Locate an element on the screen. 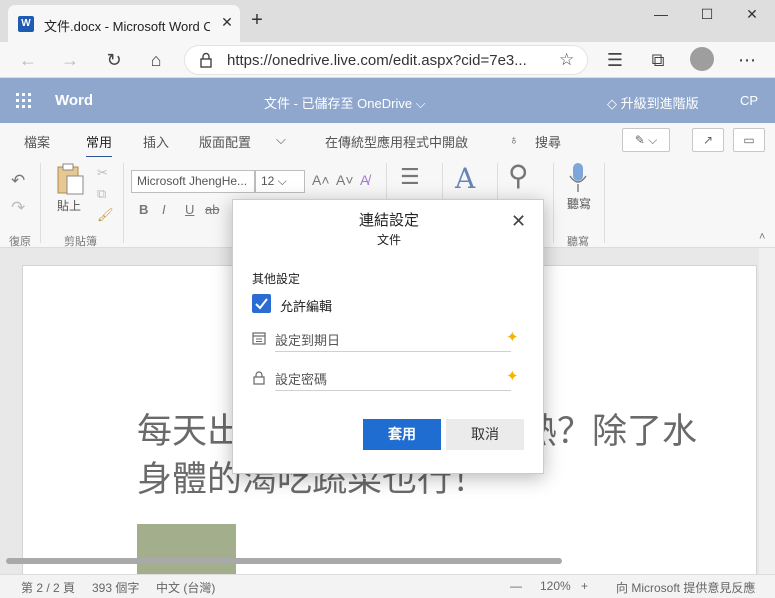 This screenshot has width=775, height=598. document-title-status: 文件 - 已儲存至 OneDrive ⌵ is located at coordinates (345, 102).